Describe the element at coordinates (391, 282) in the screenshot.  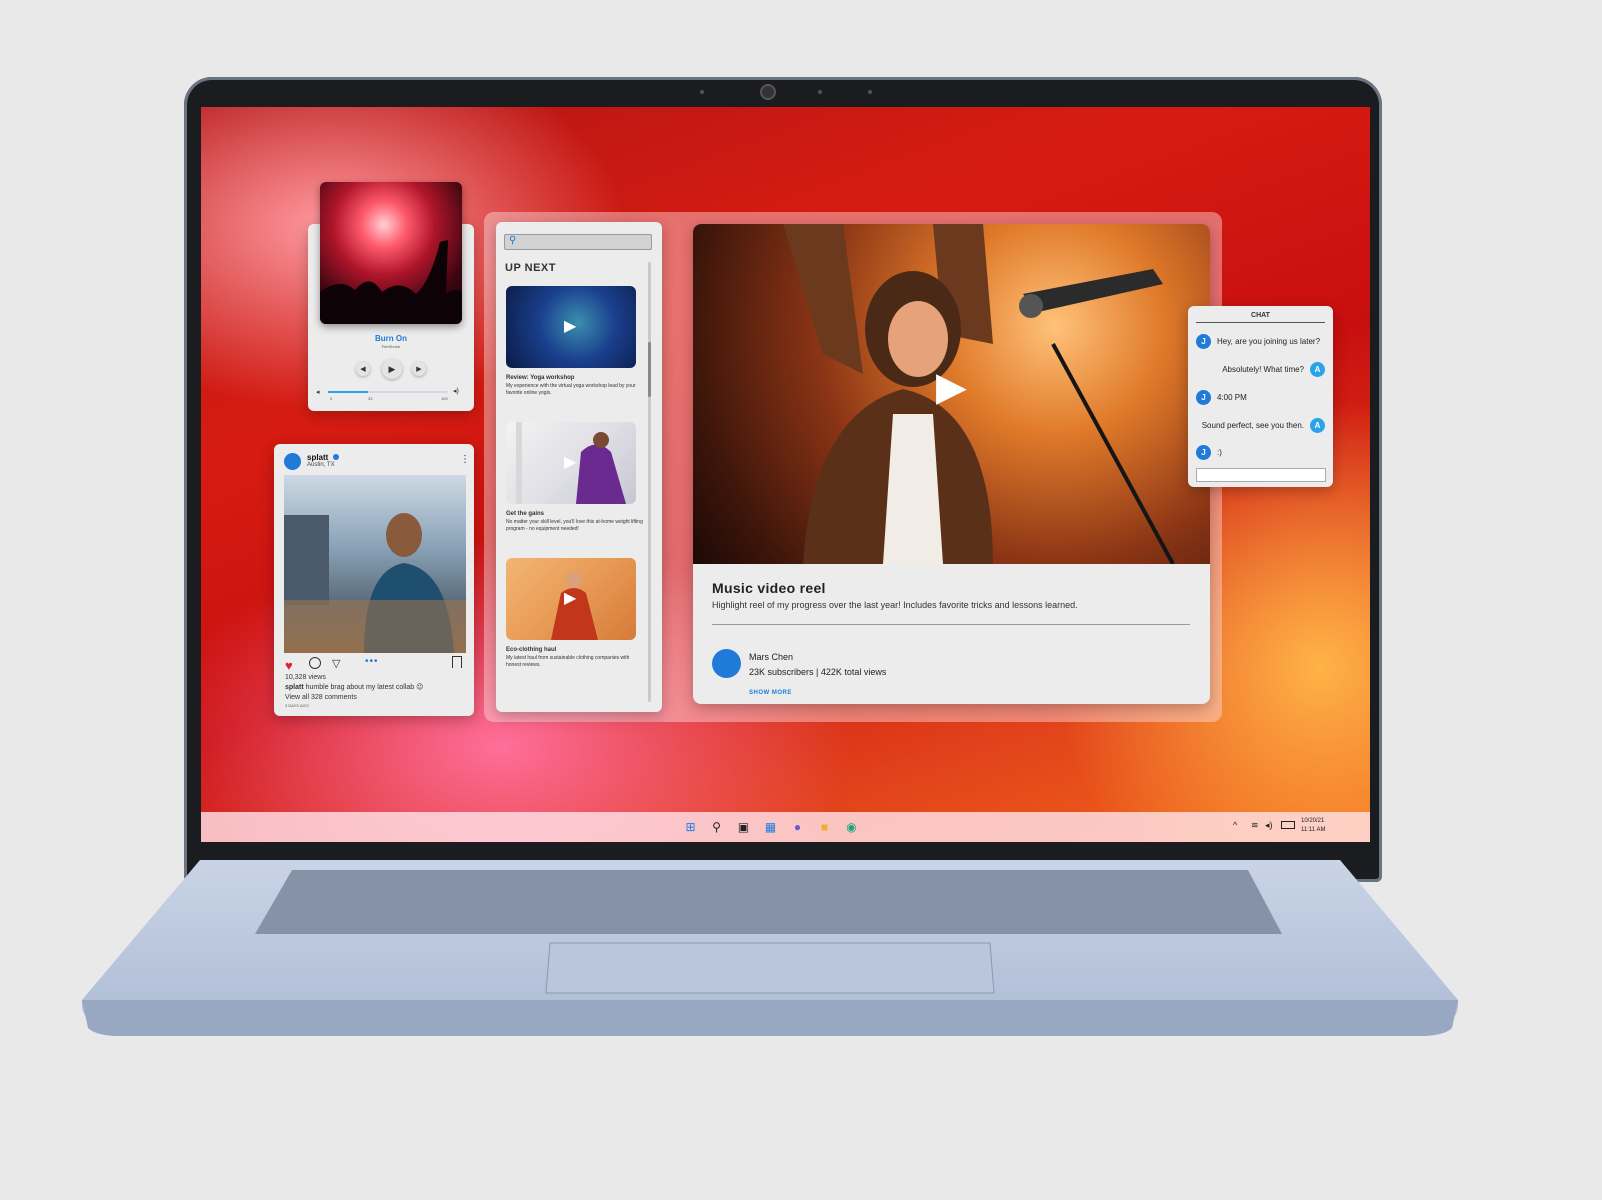
I see `concert-crowd-image` at that location.